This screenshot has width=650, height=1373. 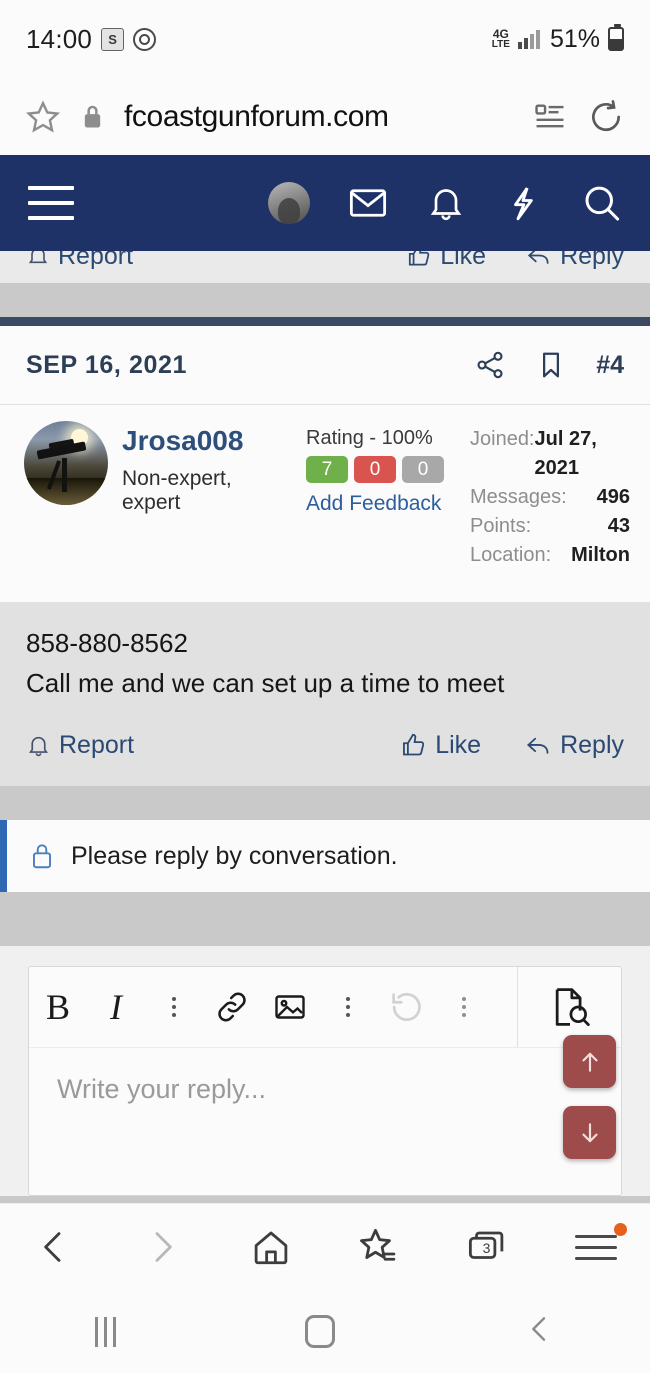 I want to click on back-chevron-icon, so click(x=540, y=1331).